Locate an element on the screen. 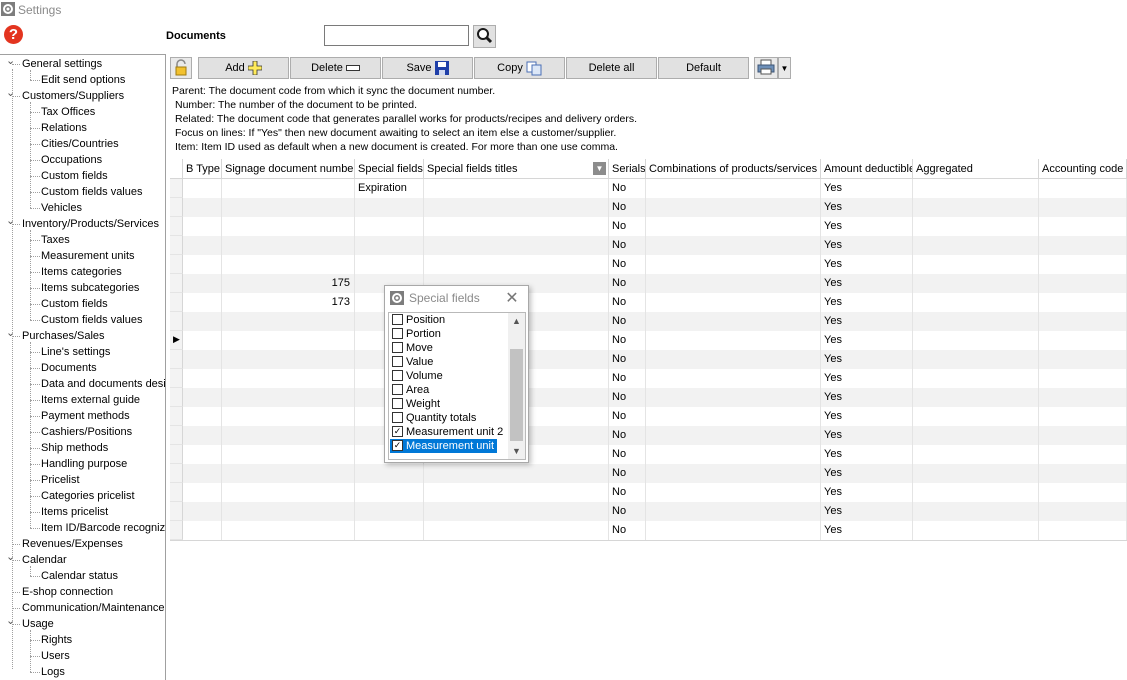 The image size is (1127, 680). column-header: Amount deductible is located at coordinates (867, 169).